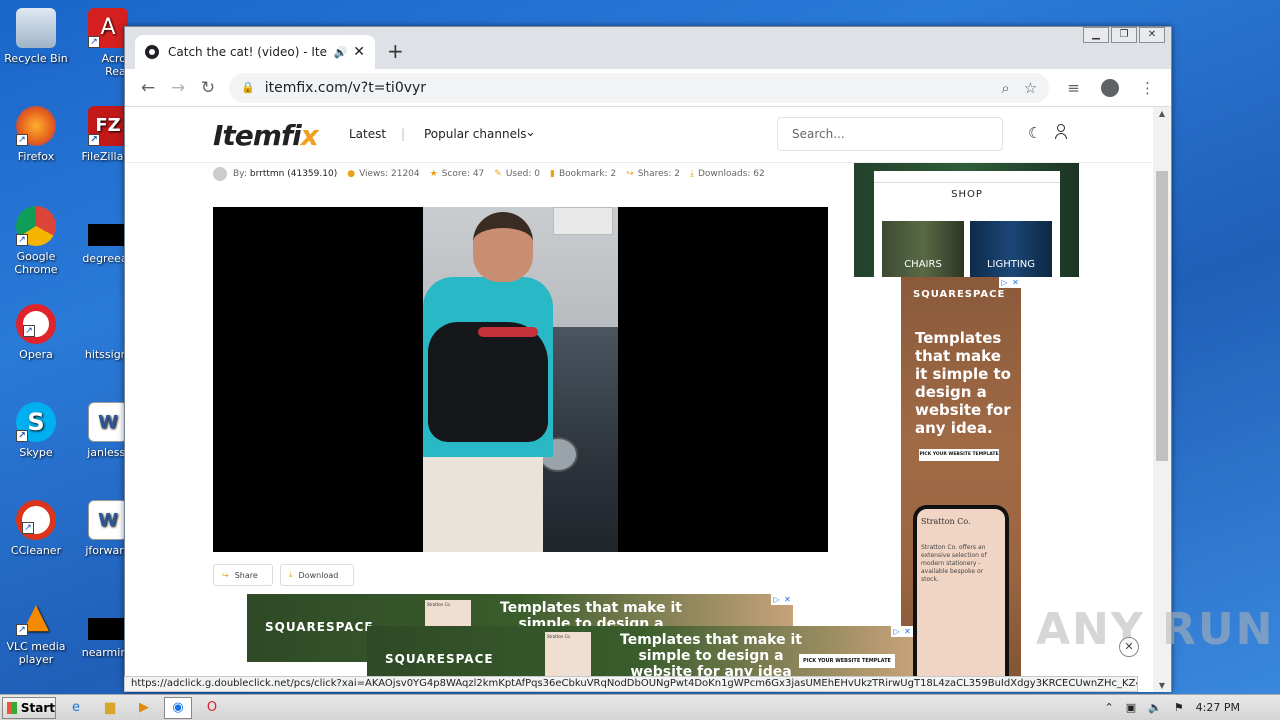  I want to click on zoom-icon: ⌕, so click(1005, 88).